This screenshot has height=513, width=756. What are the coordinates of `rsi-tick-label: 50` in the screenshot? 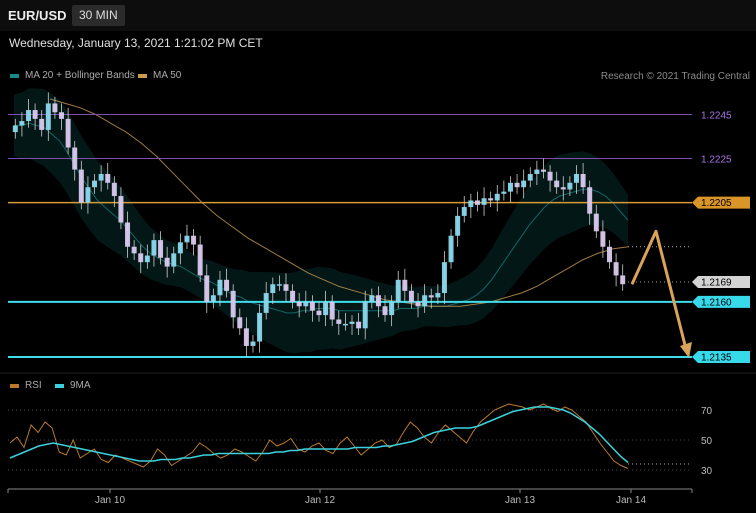 It's located at (707, 441).